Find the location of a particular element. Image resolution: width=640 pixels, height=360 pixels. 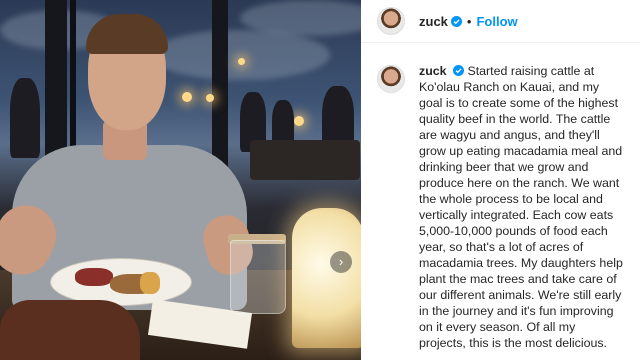

background-table is located at coordinates (305, 160).